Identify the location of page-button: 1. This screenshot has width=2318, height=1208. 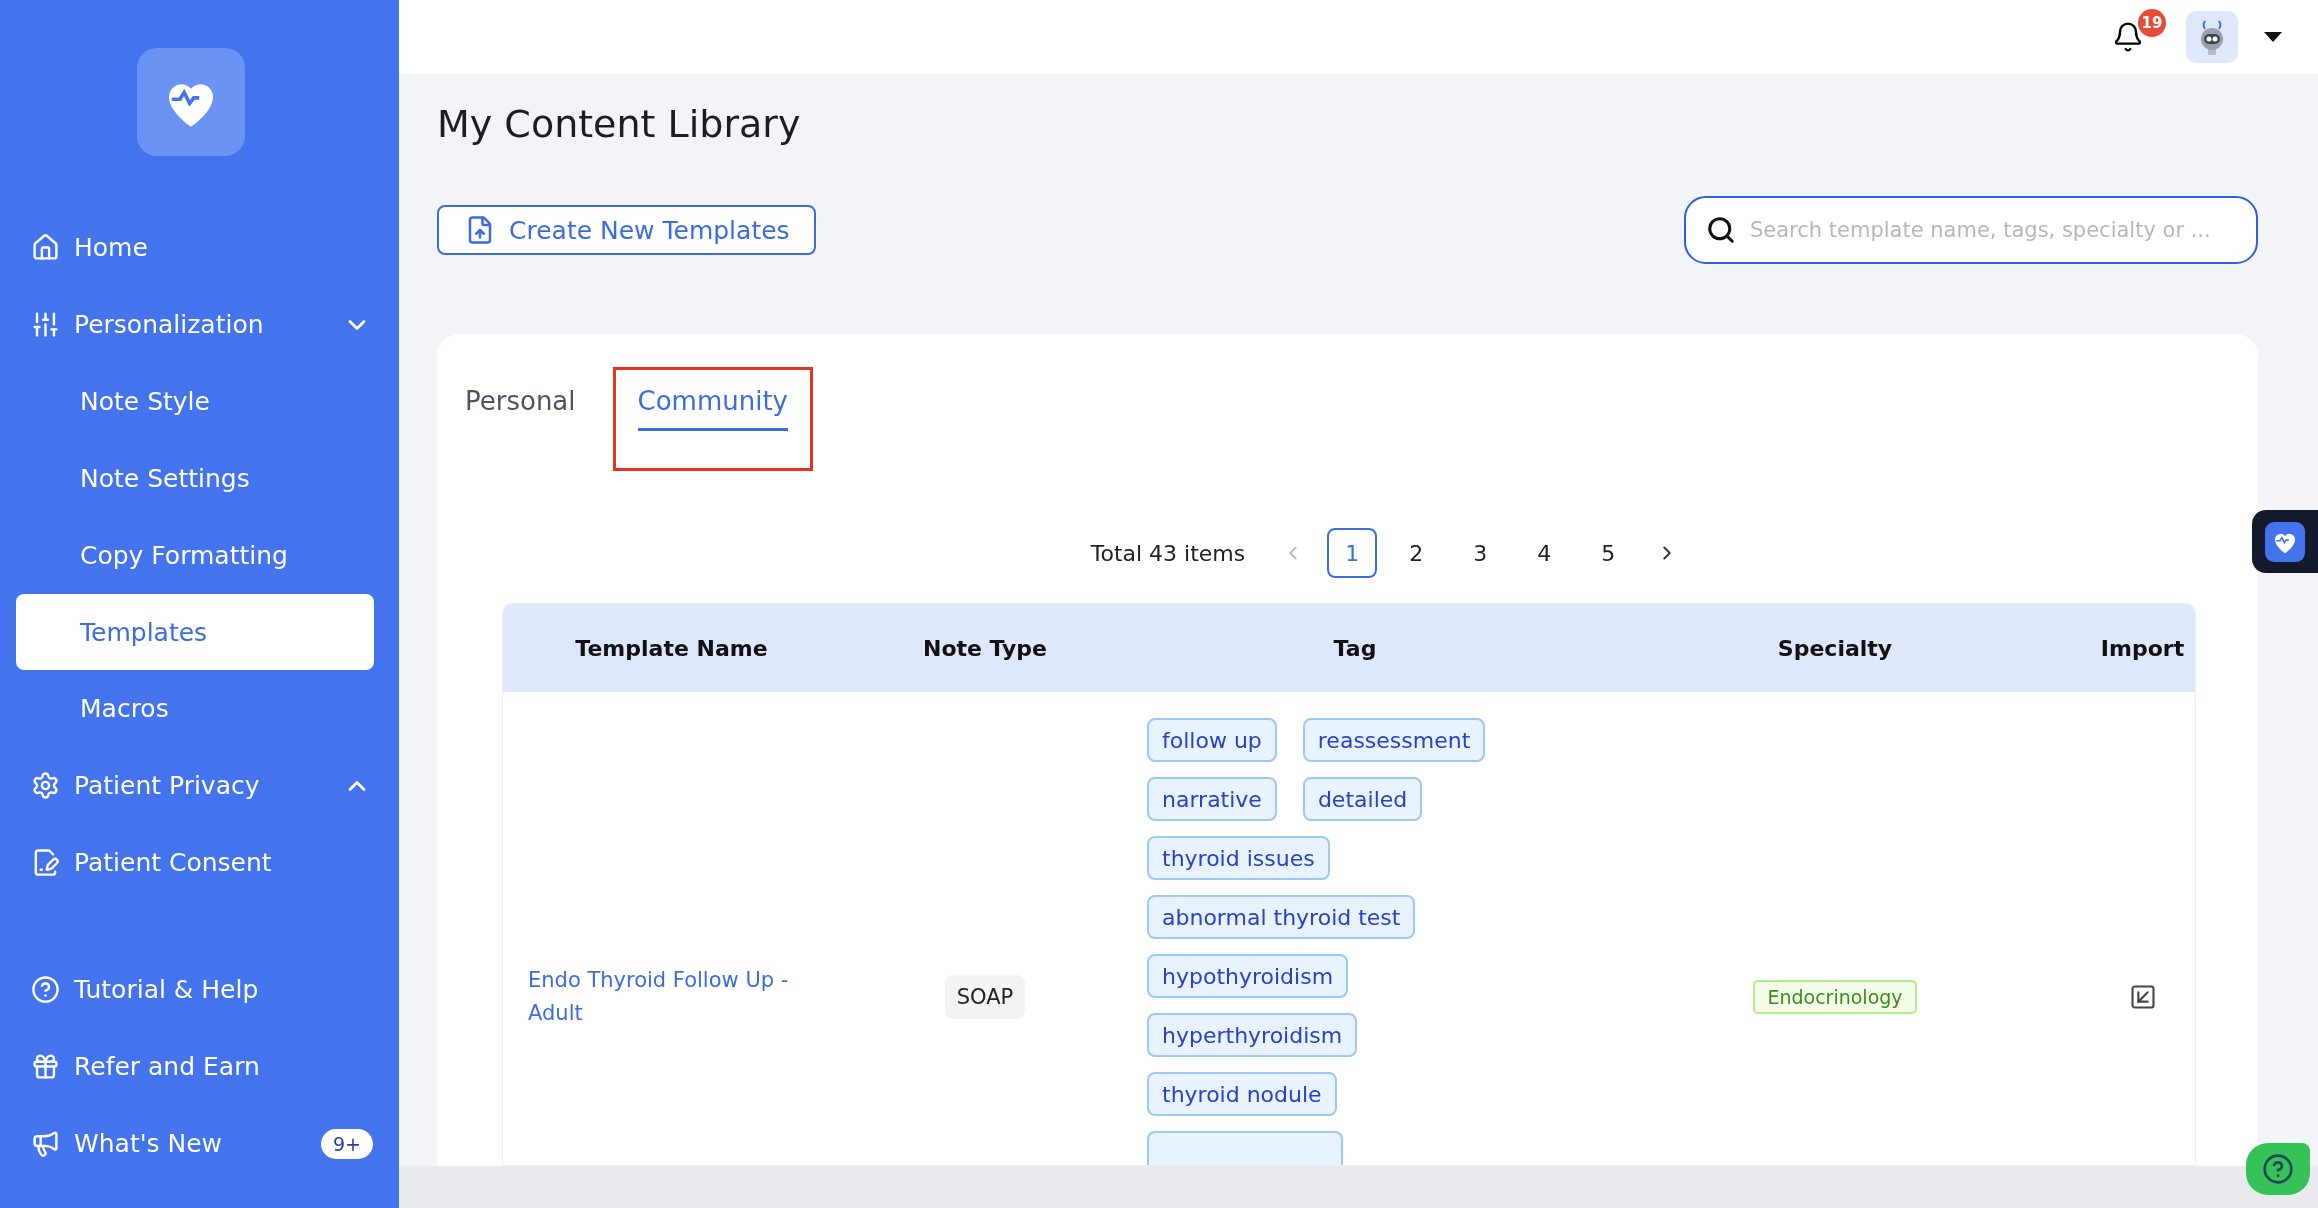
(1352, 553).